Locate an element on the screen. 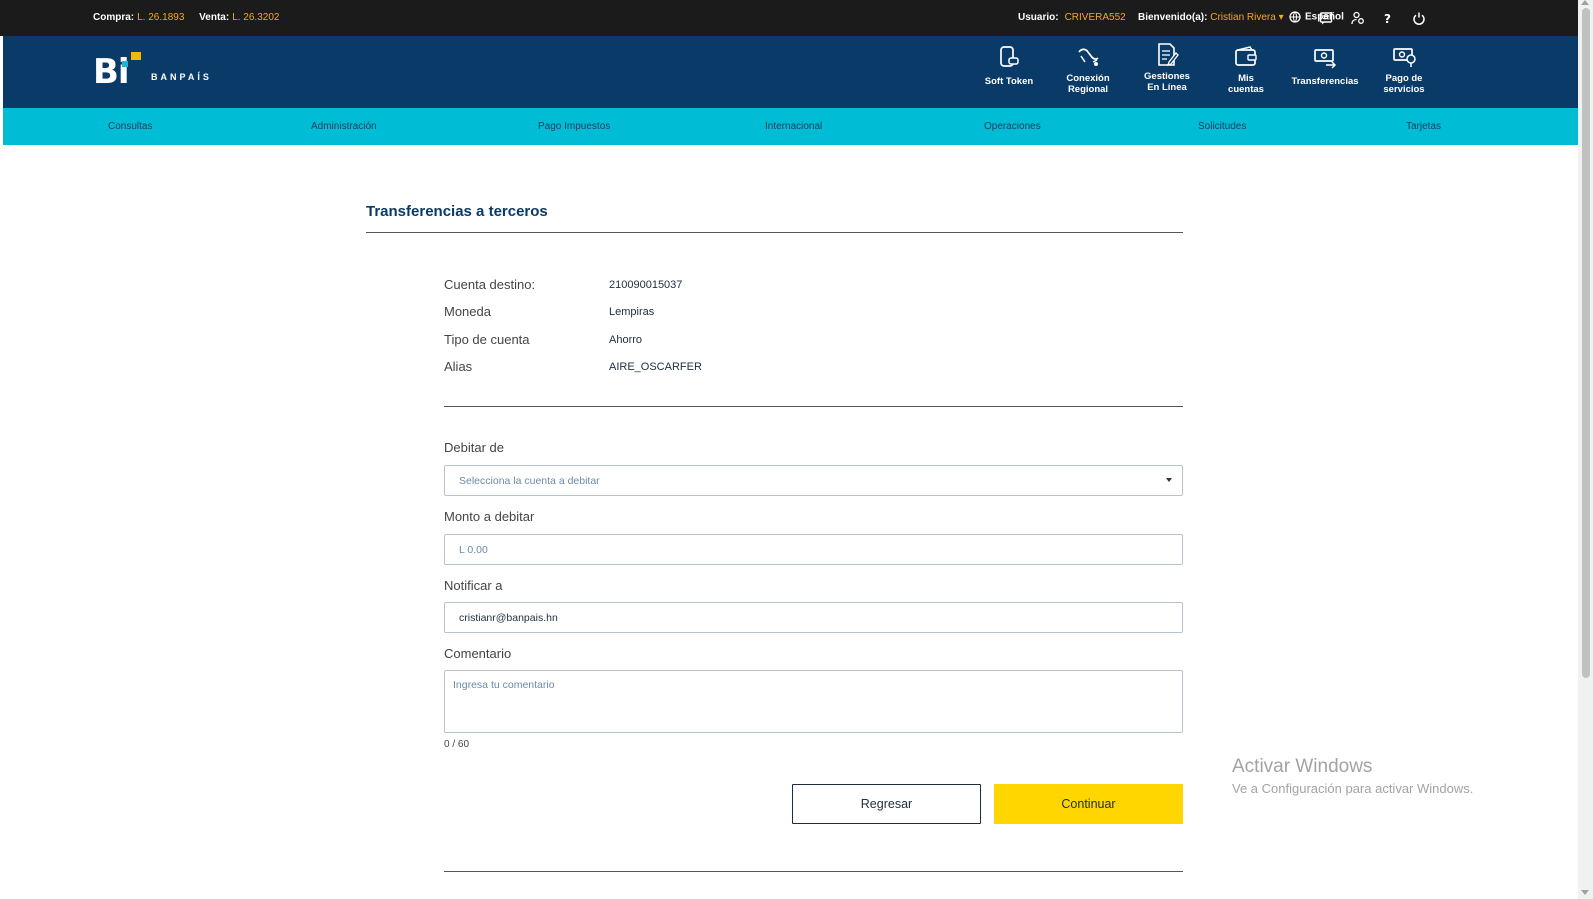 The width and height of the screenshot is (1593, 899). scroll-down-icon is located at coordinates (1585, 892).